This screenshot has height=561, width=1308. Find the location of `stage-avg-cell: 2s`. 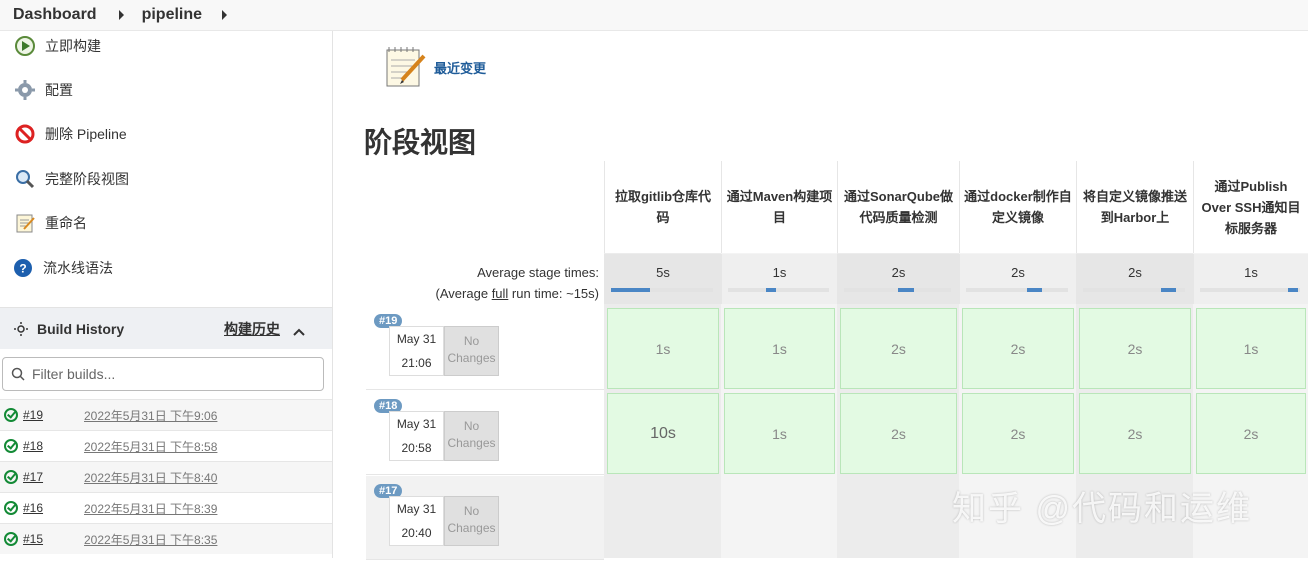

stage-avg-cell: 2s is located at coordinates (1134, 279).